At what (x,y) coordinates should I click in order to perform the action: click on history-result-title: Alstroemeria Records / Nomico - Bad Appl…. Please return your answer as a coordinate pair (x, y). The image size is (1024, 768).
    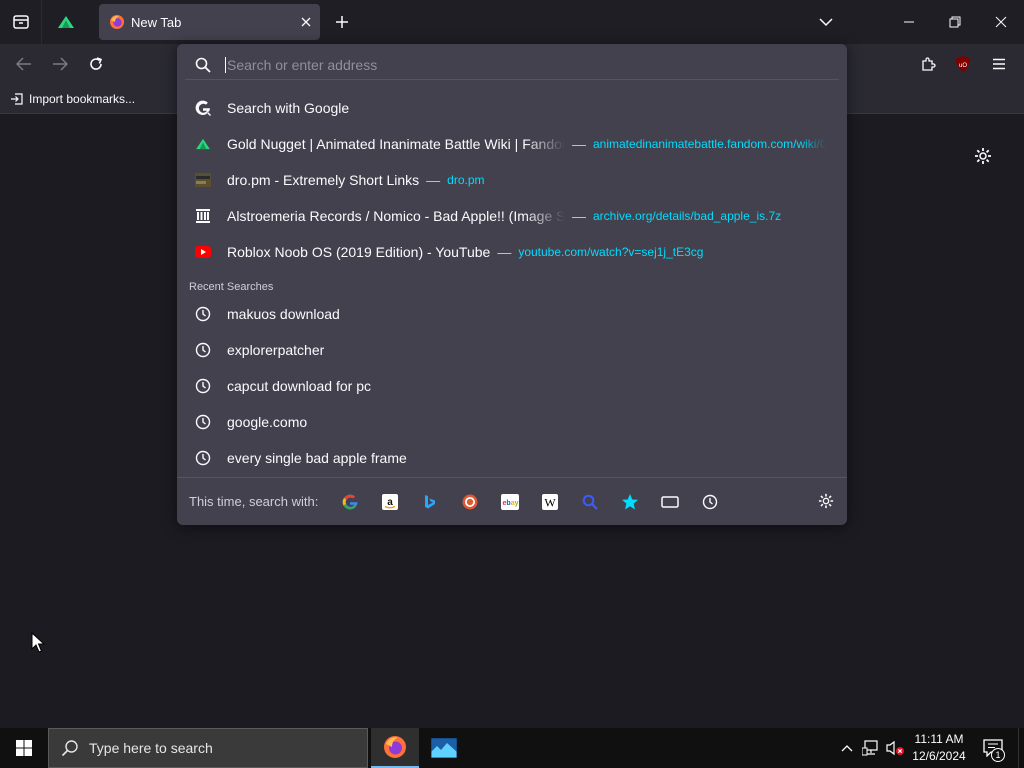
    Looking at the image, I should click on (396, 216).